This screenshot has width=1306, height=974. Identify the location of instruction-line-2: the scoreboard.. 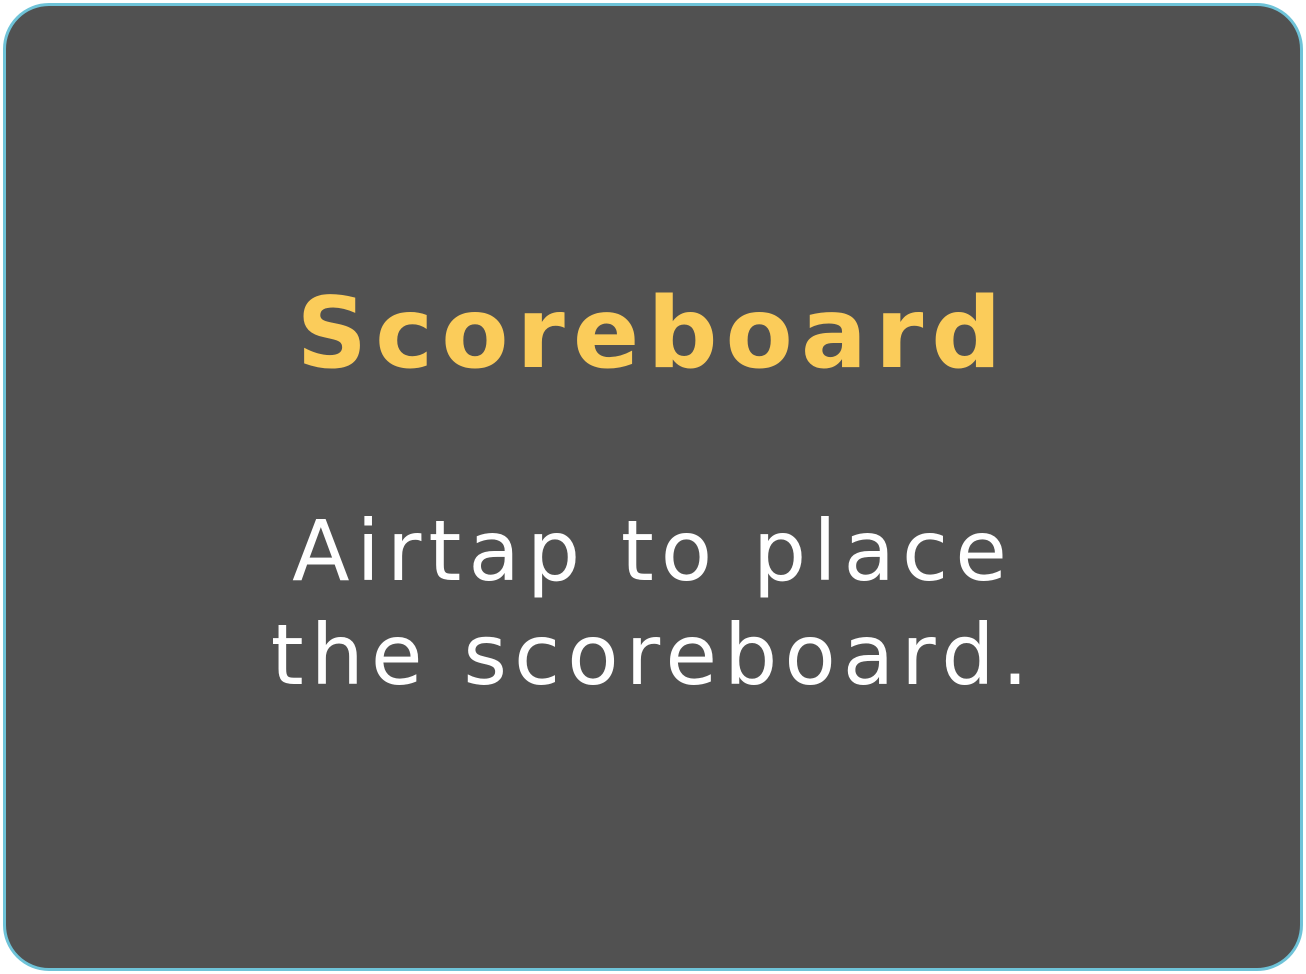
(653, 655).